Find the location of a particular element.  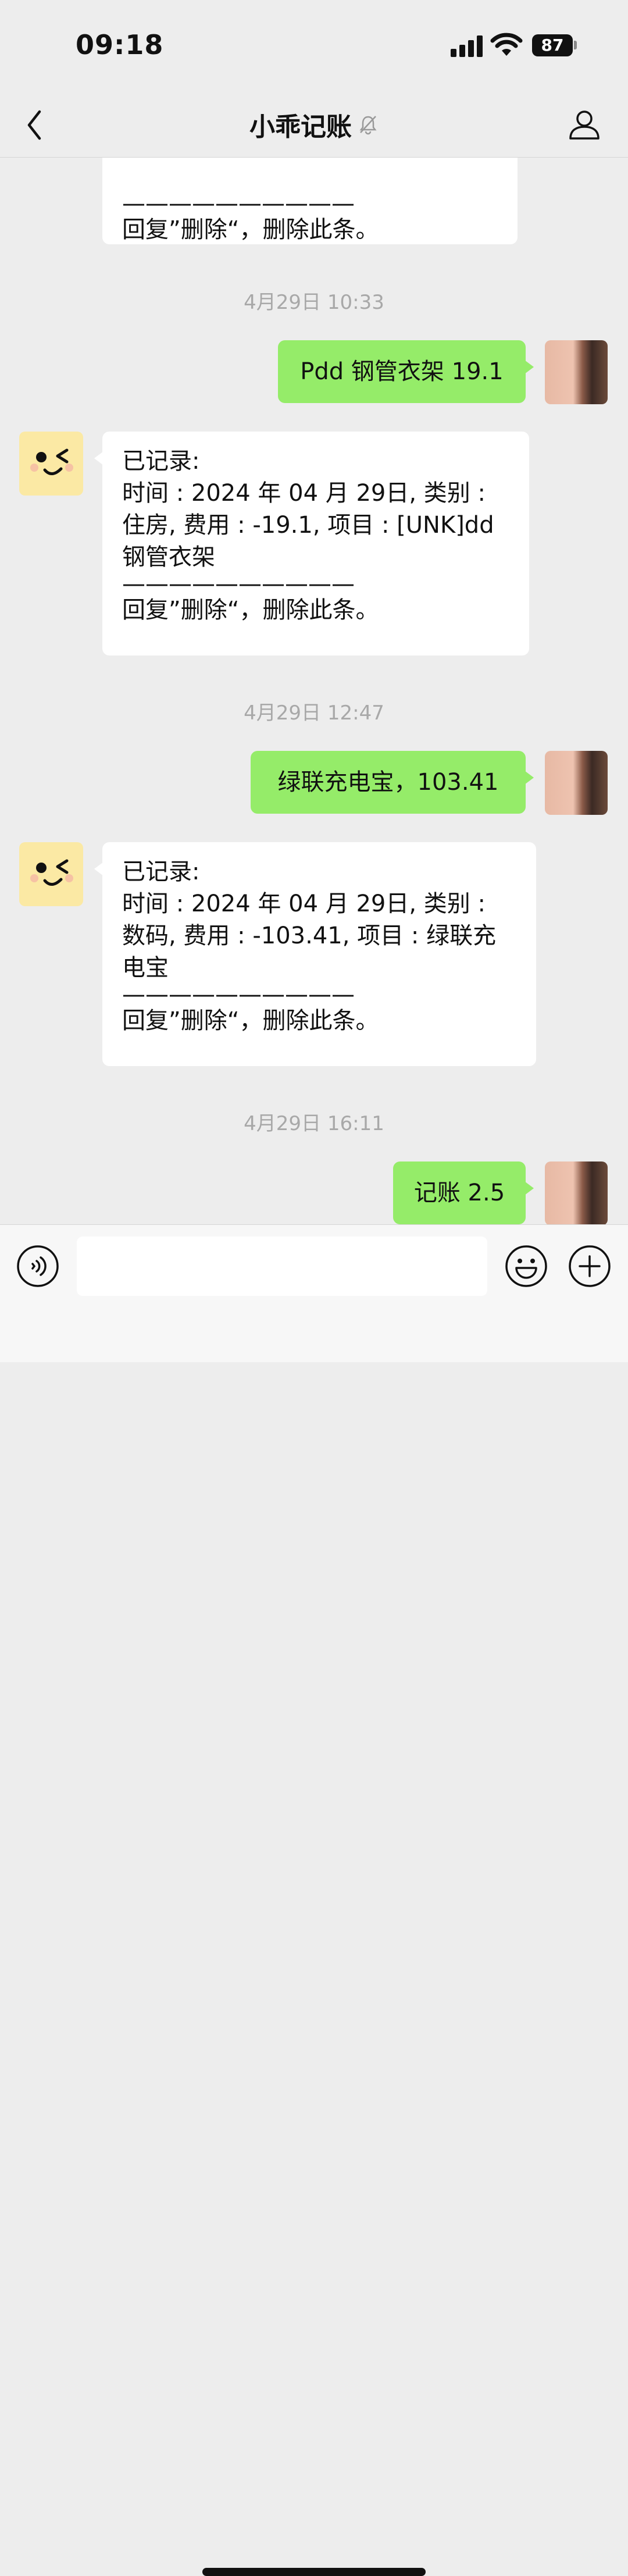

message-timestamp: 4月29日 10:33 is located at coordinates (314, 302).